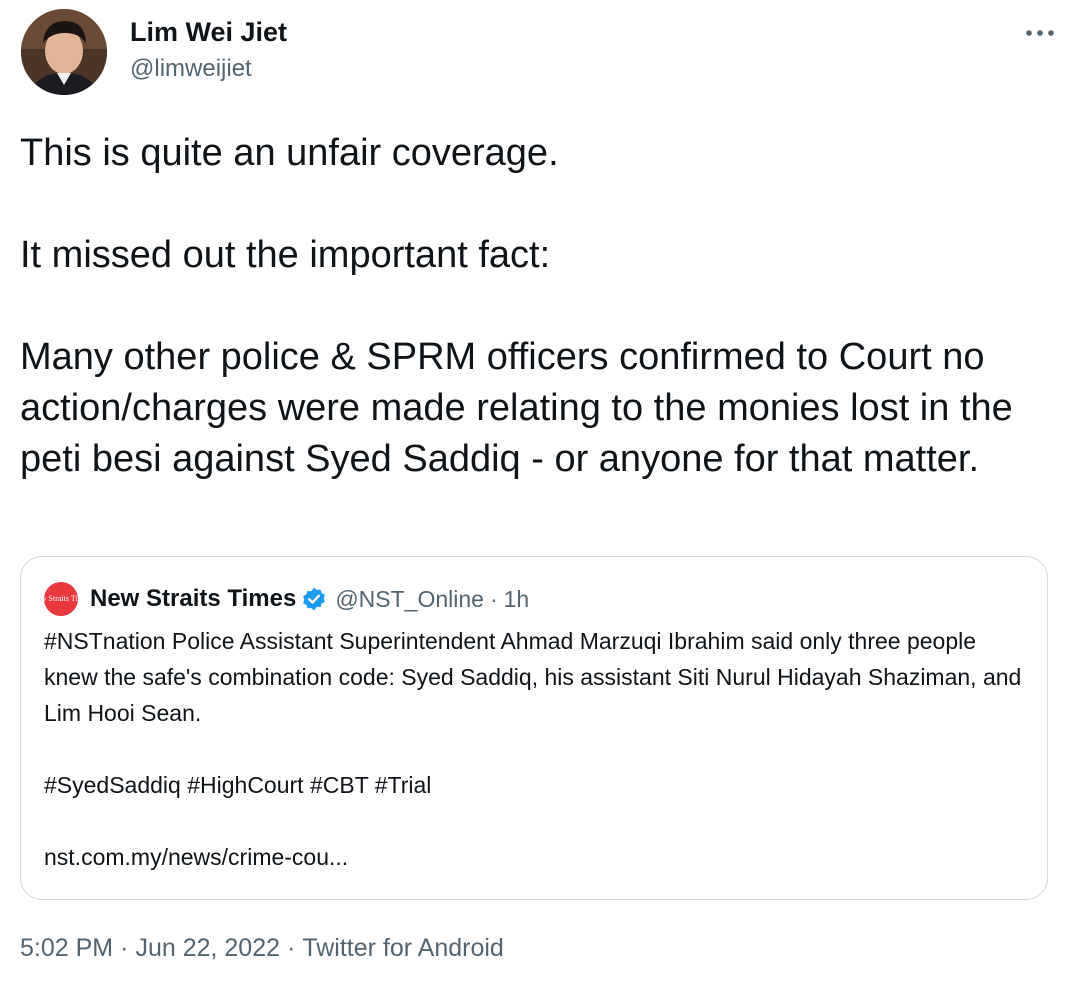  I want to click on quoted-tweet-hashtags: #SyedSaddiq #HighCourt #CBT #Trial, so click(238, 785).